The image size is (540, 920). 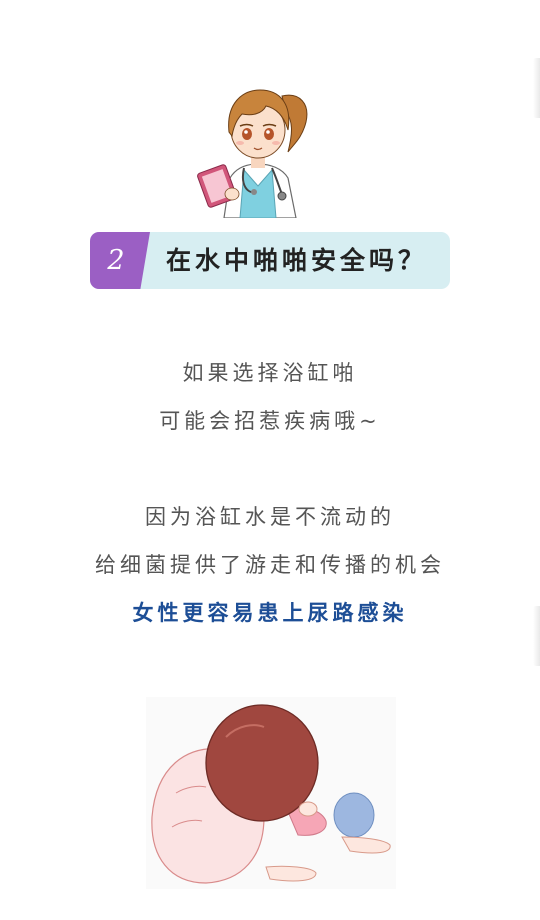 What do you see at coordinates (270, 421) in the screenshot?
I see `paragraph-1-line-2: 可能会招惹疾病哦~` at bounding box center [270, 421].